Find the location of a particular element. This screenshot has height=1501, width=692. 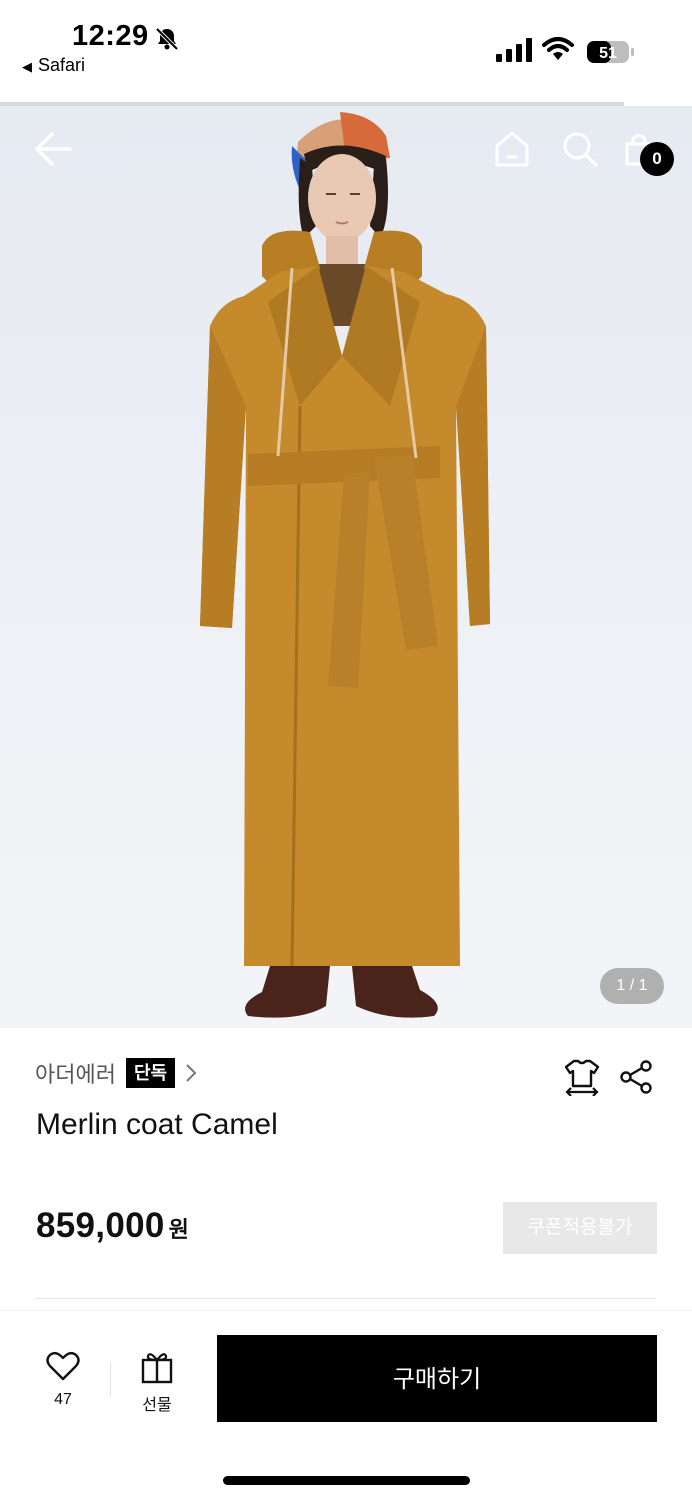

heart-icon is located at coordinates (63, 1366).